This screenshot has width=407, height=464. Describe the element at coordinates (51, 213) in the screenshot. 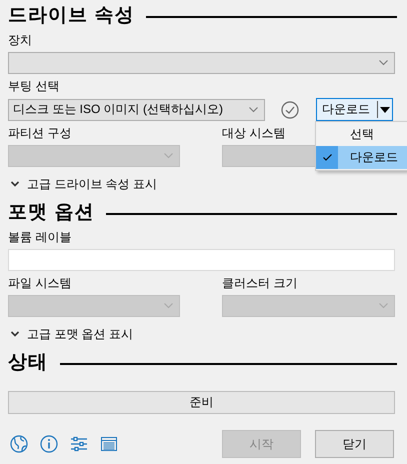

I see `section-title: 포맷 옵션` at that location.